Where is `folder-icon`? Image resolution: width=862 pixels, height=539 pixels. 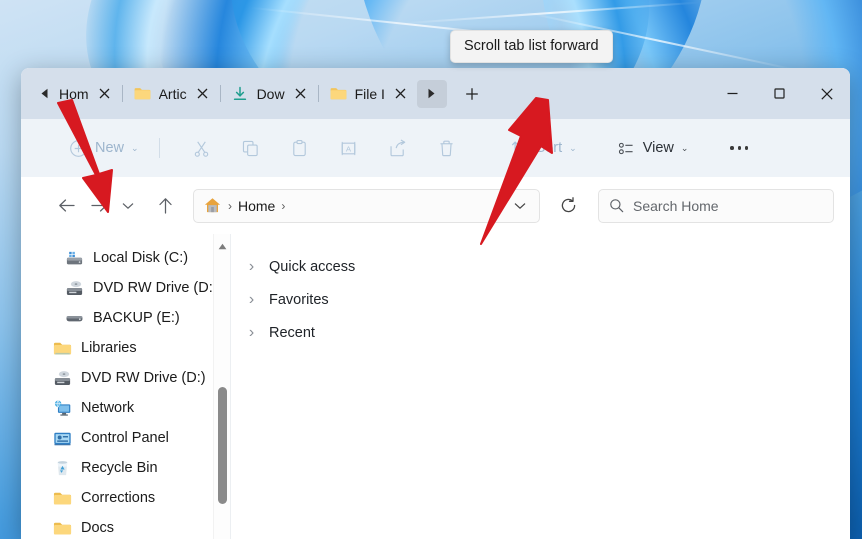
folder-icon is located at coordinates (62, 528).